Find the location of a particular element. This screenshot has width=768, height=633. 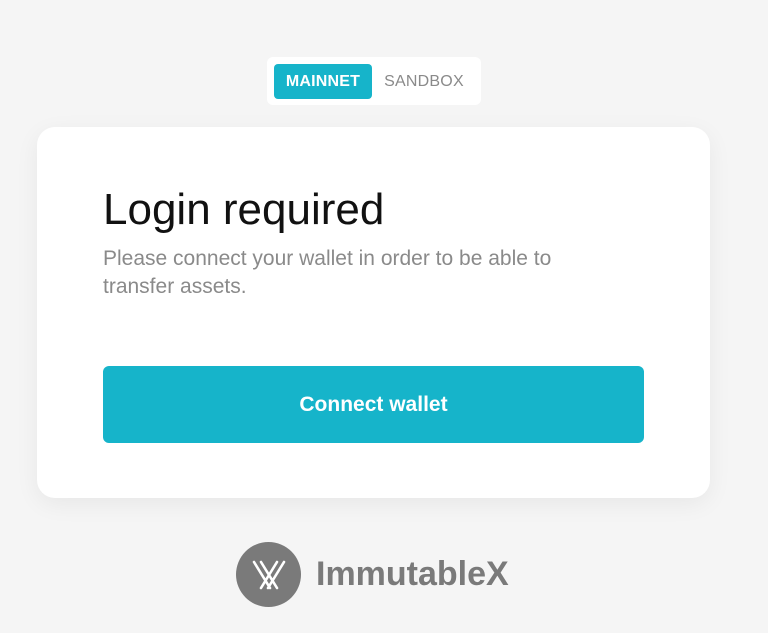

connect-wallet-button: Connect wallet is located at coordinates (373, 404).